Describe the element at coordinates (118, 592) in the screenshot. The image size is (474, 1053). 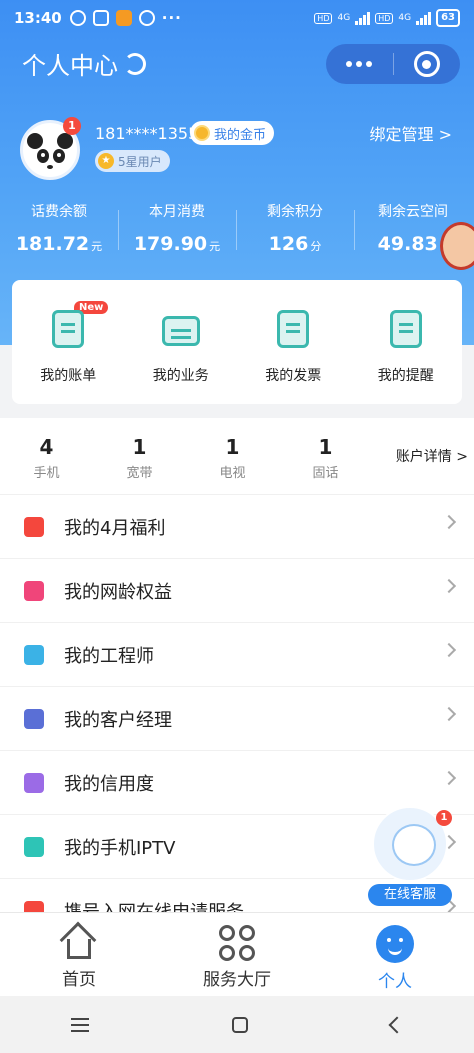
I see `menu-item-label: 我的网龄权益` at that location.